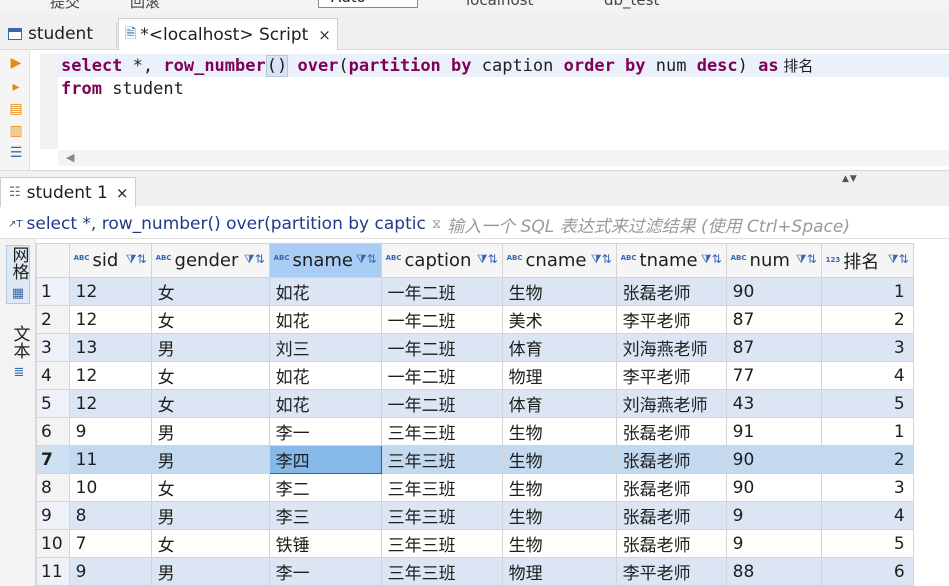  Describe the element at coordinates (499, 4) in the screenshot. I see `connection-label: localhost` at that location.